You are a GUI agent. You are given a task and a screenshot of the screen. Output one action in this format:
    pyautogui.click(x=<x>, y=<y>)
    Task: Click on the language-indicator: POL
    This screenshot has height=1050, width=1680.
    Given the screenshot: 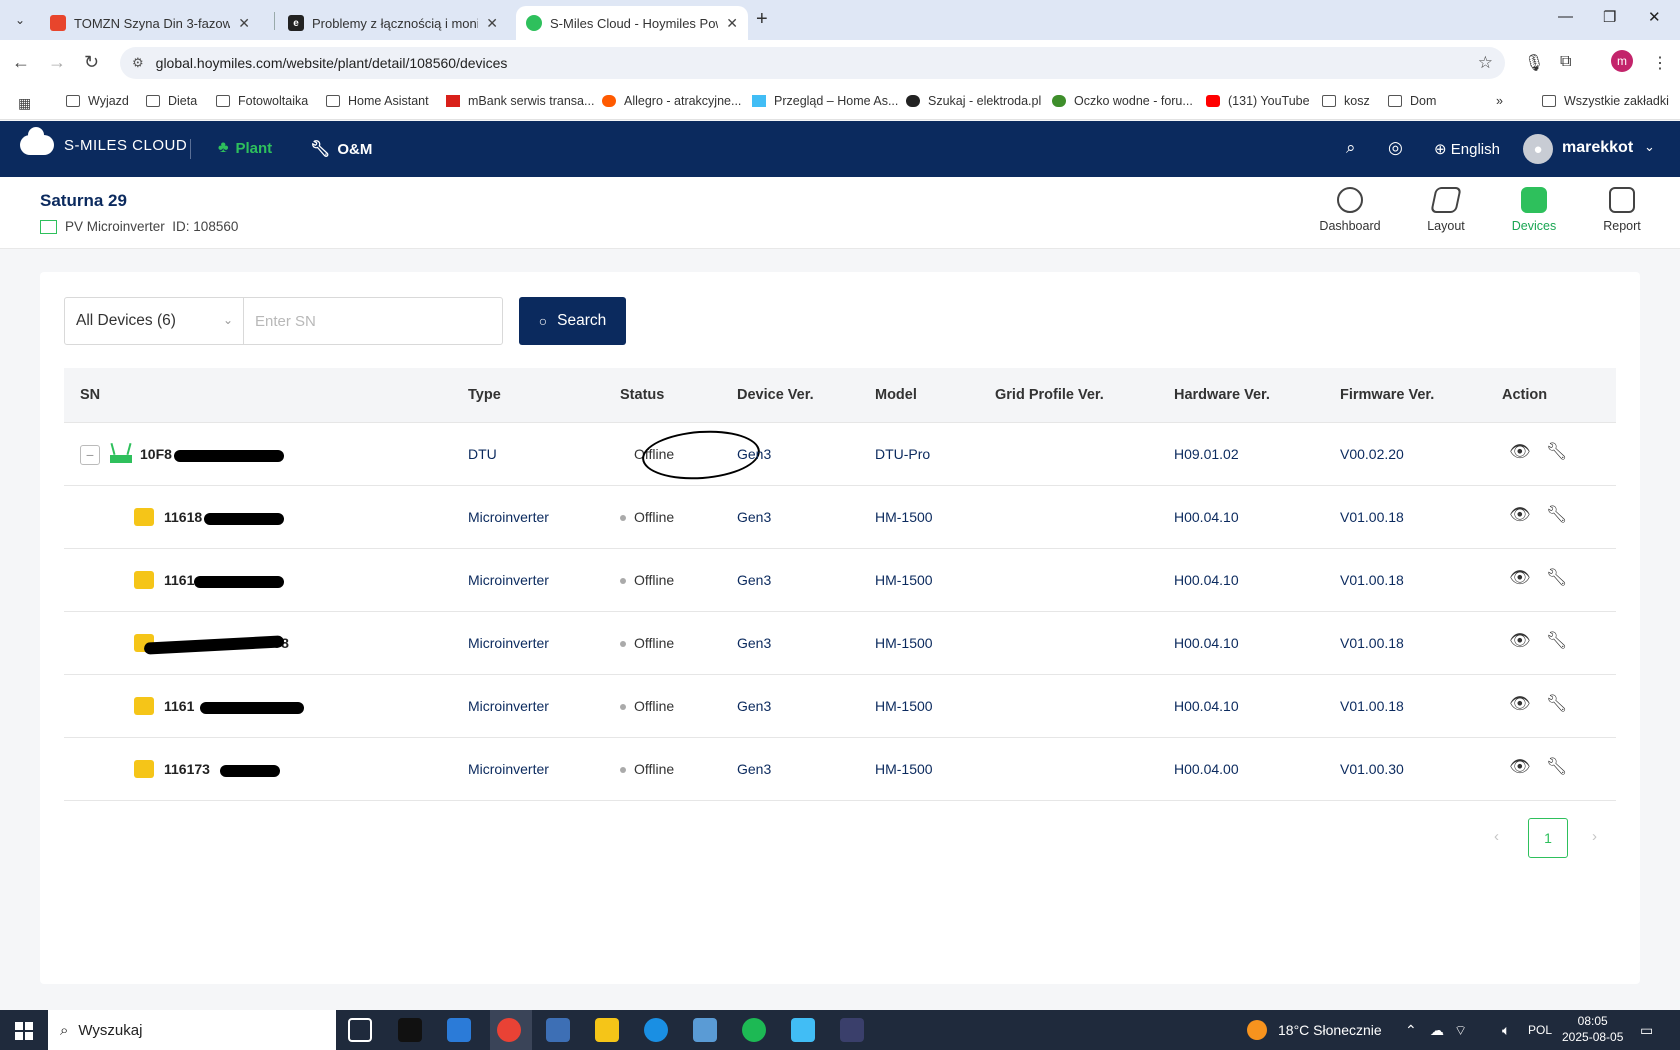 What is the action you would take?
    pyautogui.click(x=1540, y=1030)
    